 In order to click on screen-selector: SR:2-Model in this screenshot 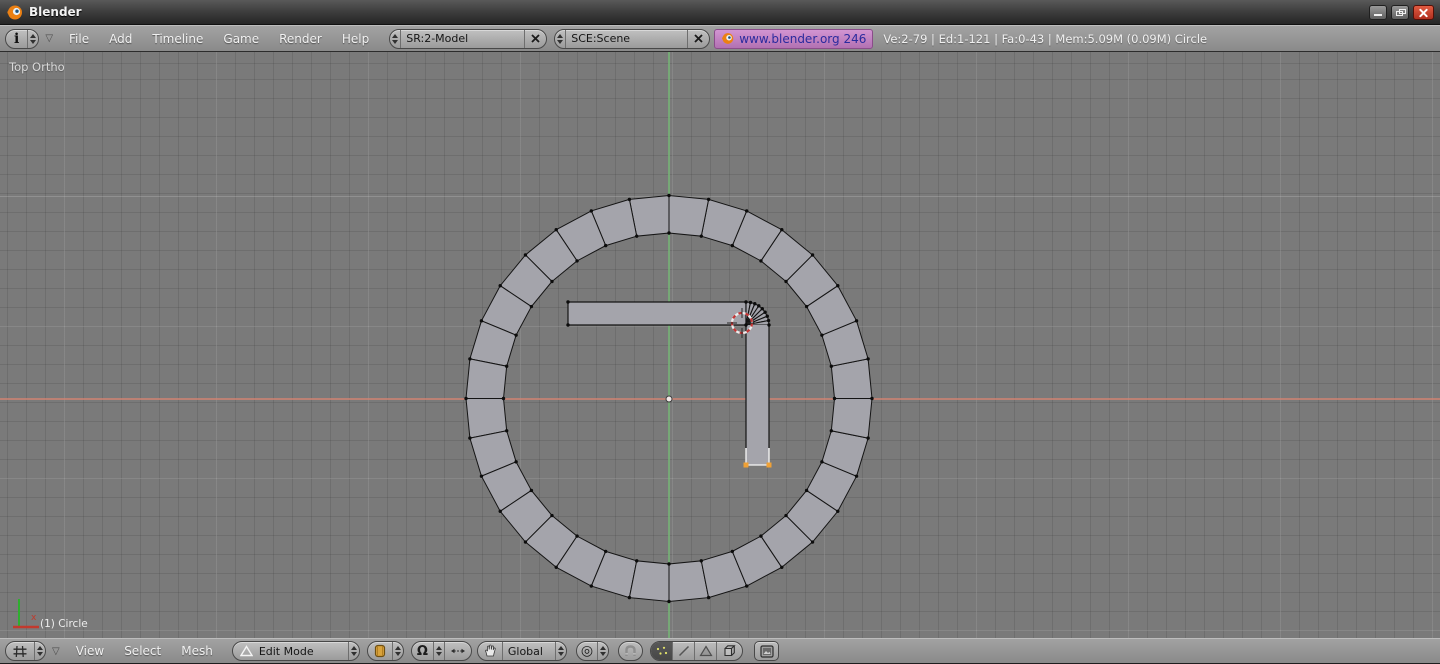, I will do `click(468, 38)`.